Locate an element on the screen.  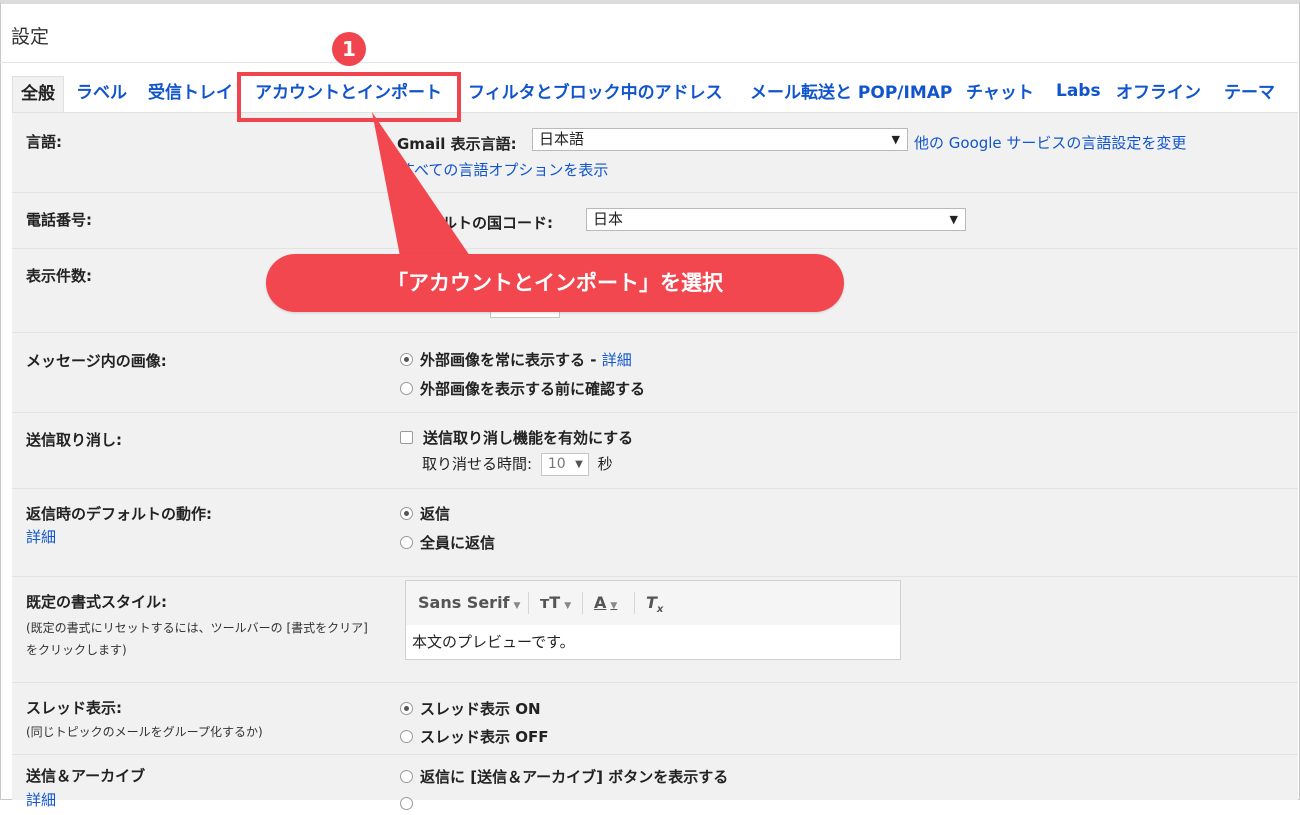
font-family-dropdown: Sans Serif ▼ is located at coordinates (469, 602).